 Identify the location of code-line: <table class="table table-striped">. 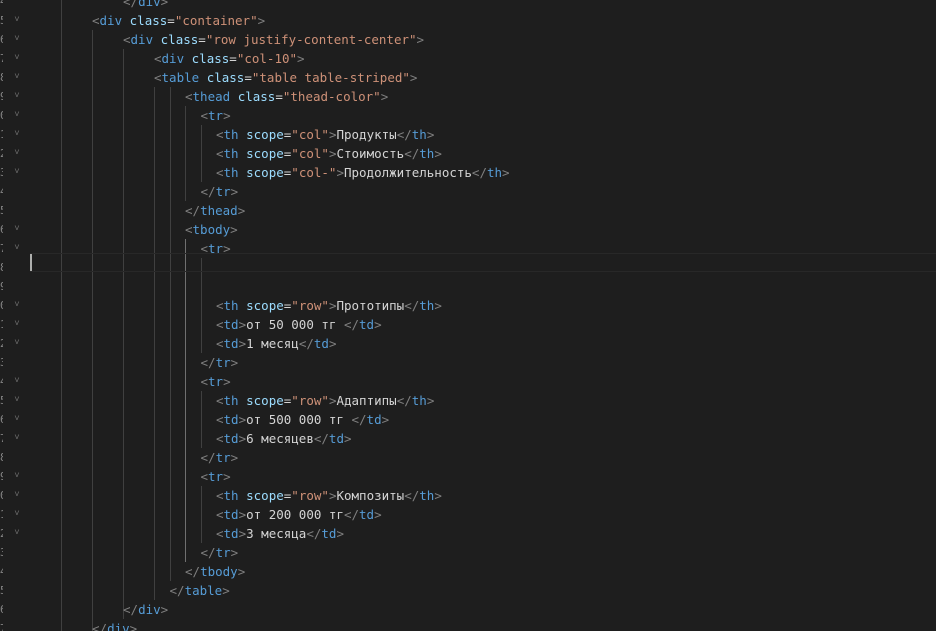
(285, 77).